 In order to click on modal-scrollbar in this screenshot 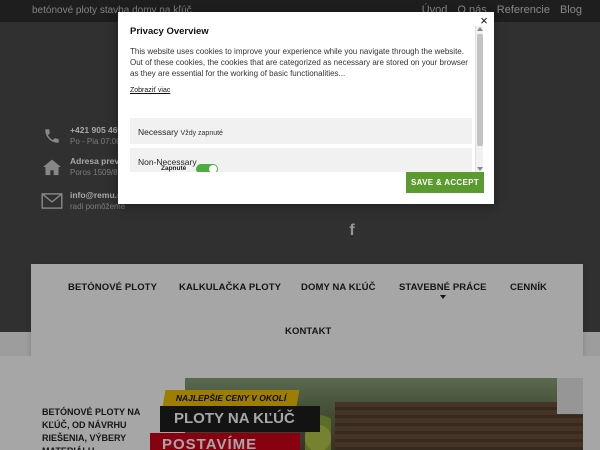, I will do `click(479, 99)`.